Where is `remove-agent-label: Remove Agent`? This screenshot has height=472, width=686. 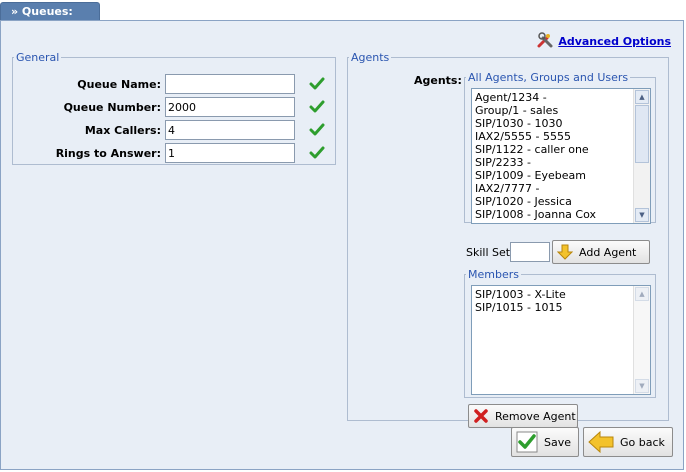 remove-agent-label: Remove Agent is located at coordinates (535, 416).